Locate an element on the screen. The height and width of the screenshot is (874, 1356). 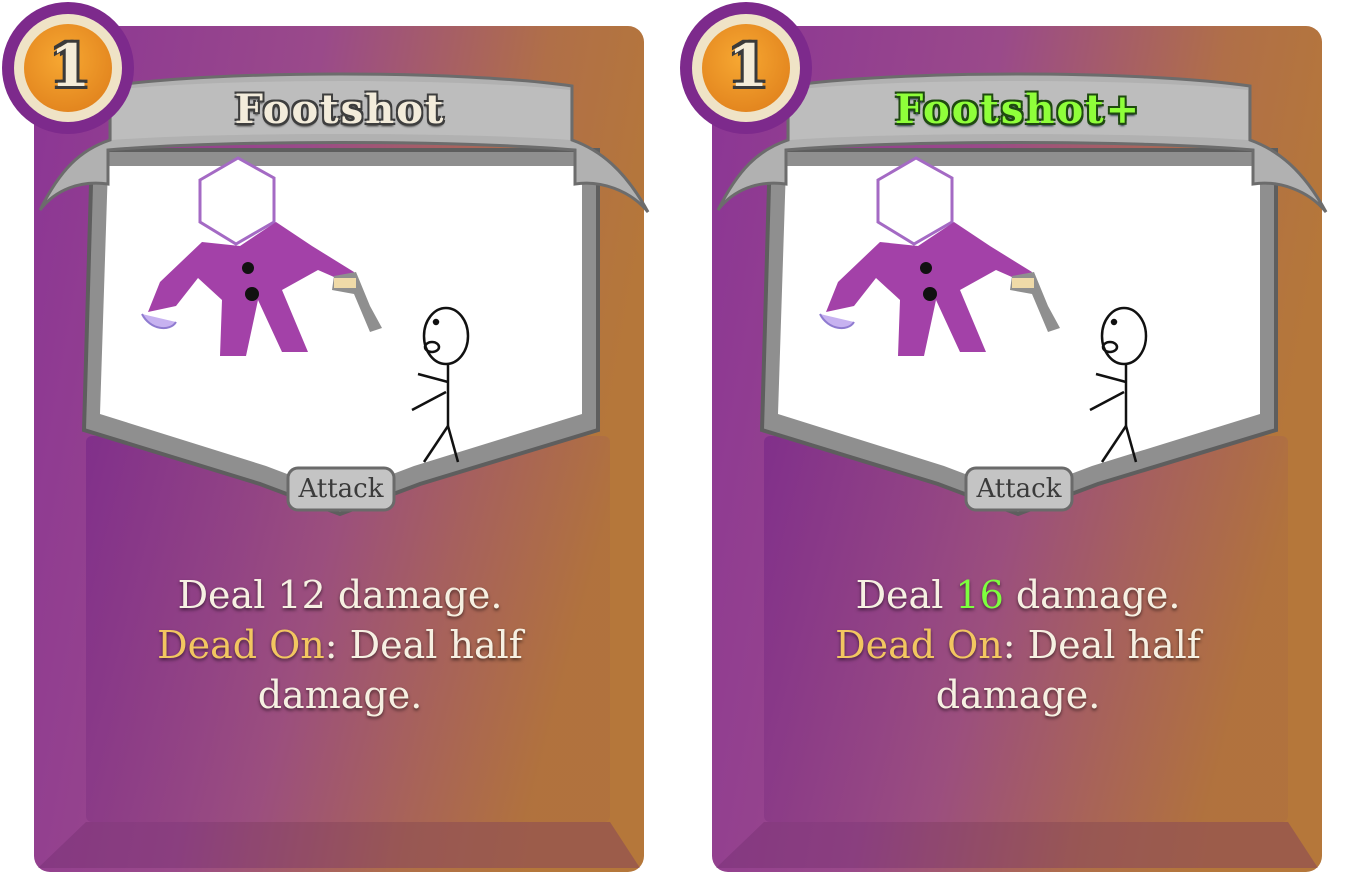
card-title: Footshot+ is located at coordinates (1018, 109).